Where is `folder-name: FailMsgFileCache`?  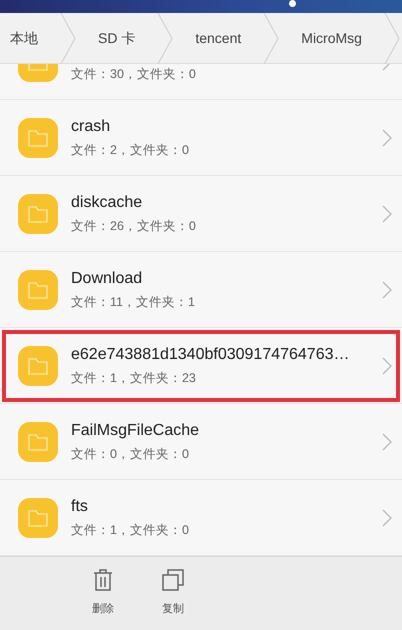
folder-name: FailMsgFileCache is located at coordinates (135, 430).